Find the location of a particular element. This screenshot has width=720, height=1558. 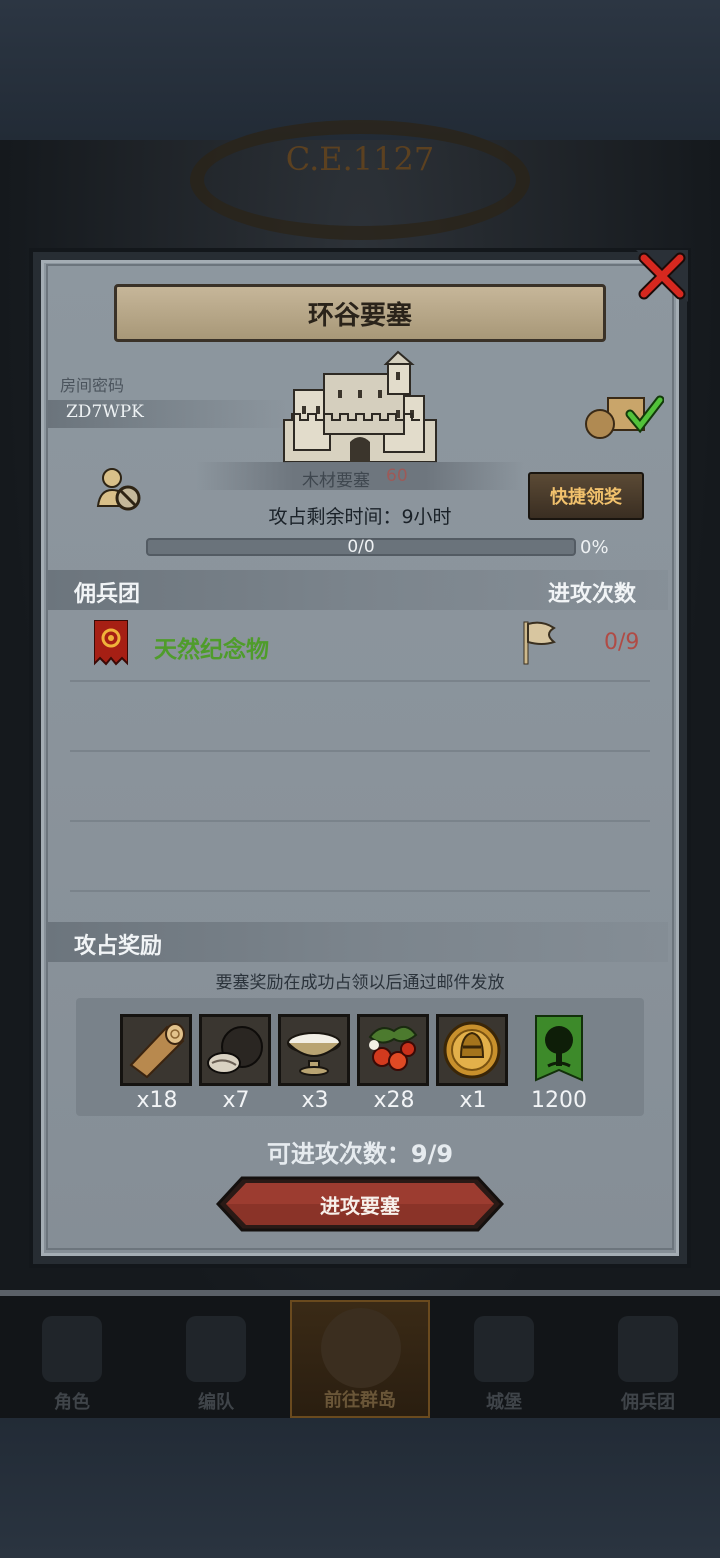

wood-log-icon is located at coordinates (156, 1050).